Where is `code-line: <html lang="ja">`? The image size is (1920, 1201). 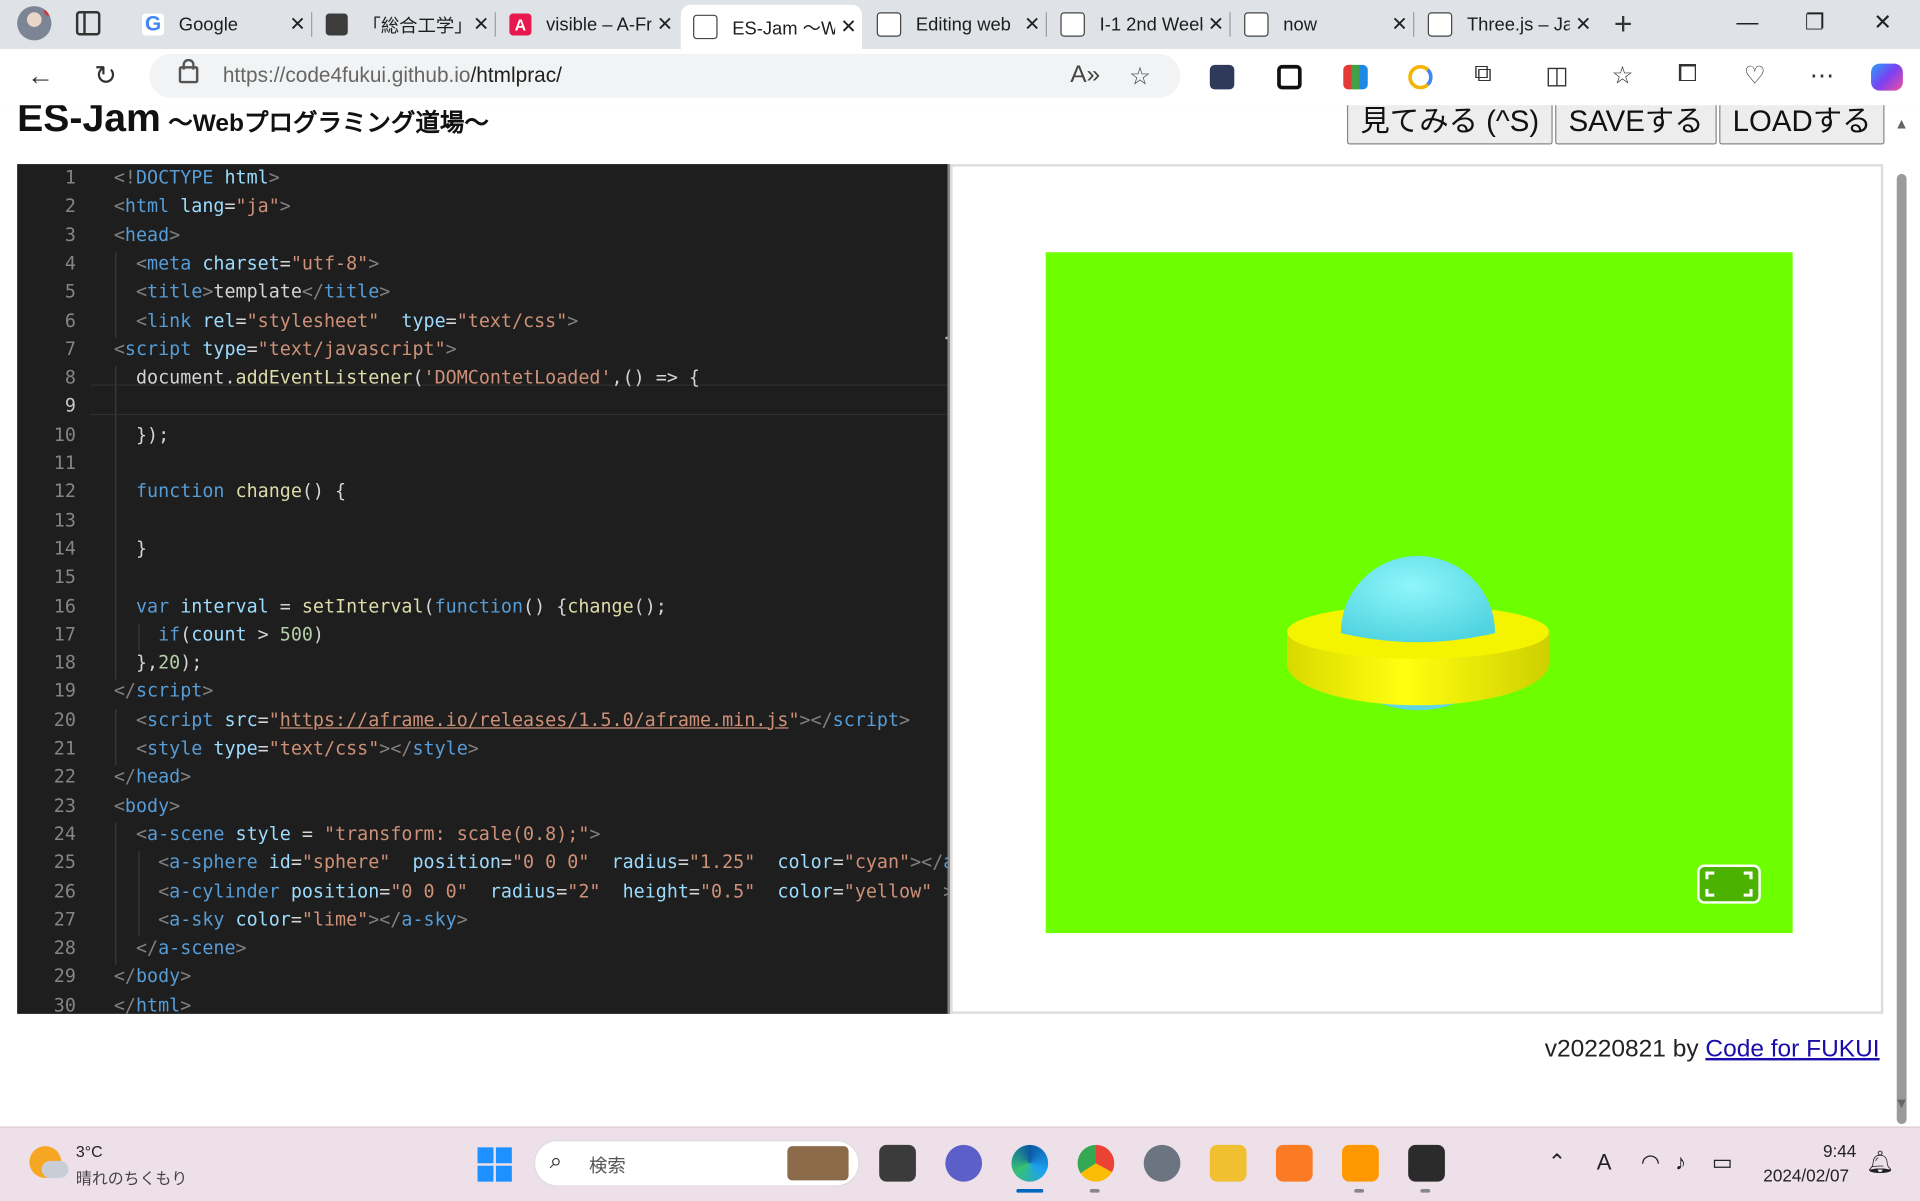 code-line: <html lang="ja"> is located at coordinates (202, 206).